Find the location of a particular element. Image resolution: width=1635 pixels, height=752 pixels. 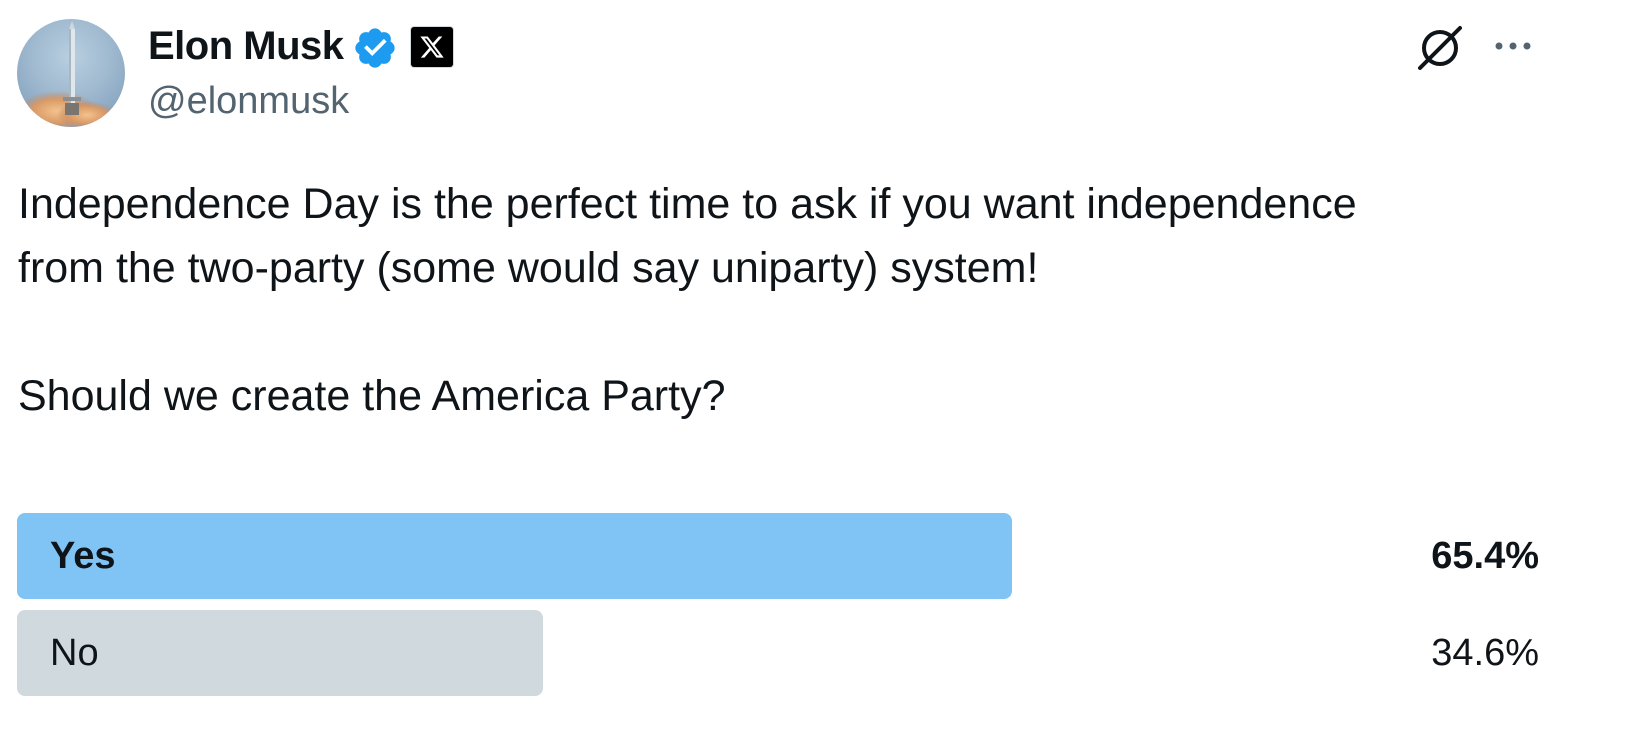

poll-option-yes: Yes 65.4% is located at coordinates (778, 556).